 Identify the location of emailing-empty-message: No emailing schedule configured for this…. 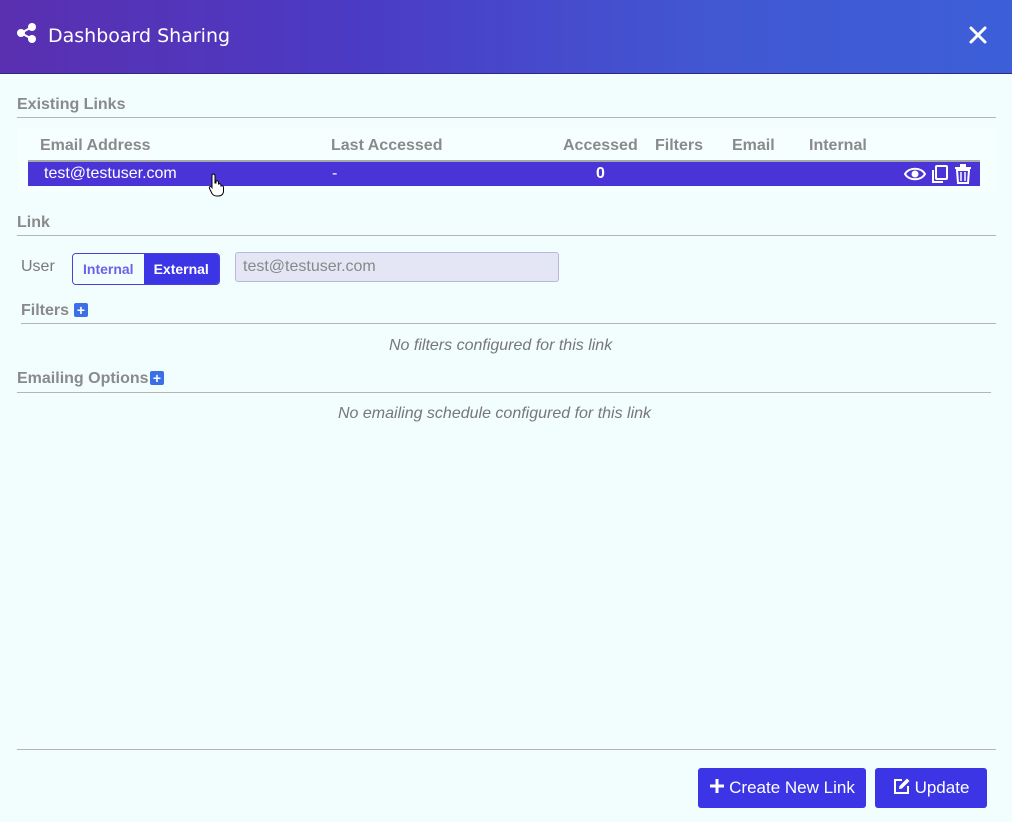
(495, 413).